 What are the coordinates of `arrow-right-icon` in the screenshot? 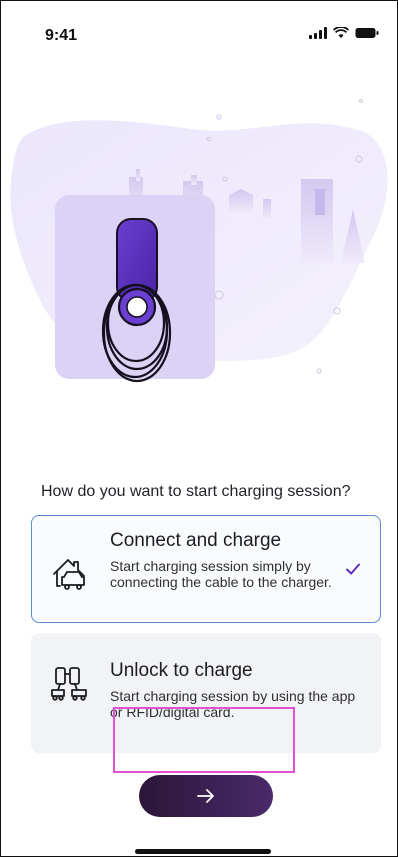 It's located at (205, 796).